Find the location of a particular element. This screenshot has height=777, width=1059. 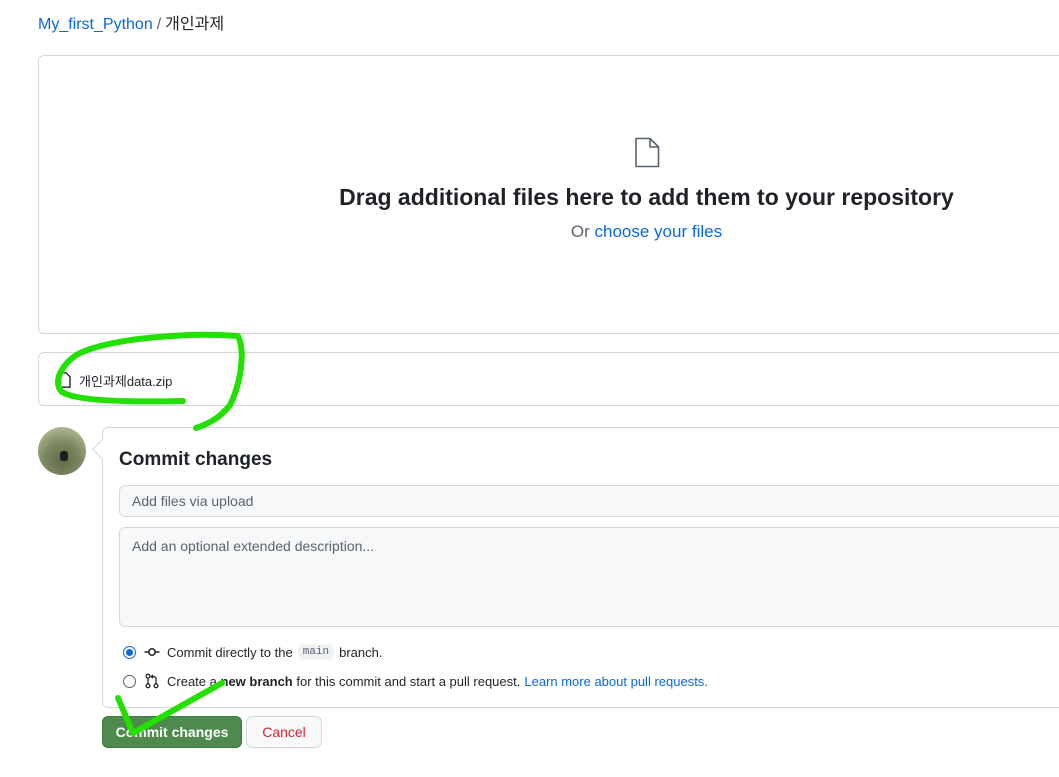

dropzone-subtitle: Or choose your files is located at coordinates (549, 232).